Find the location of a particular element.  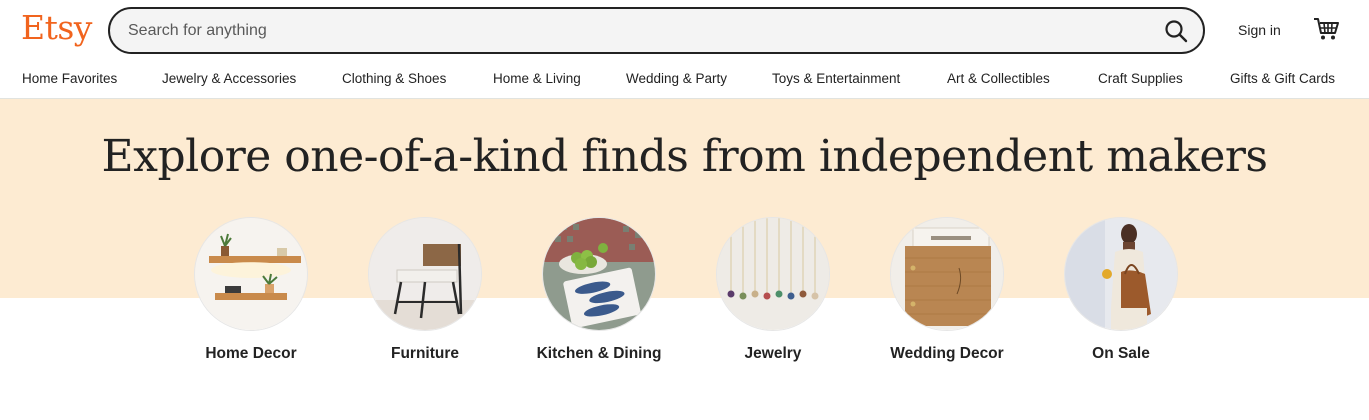

site-header: Etsy Sign in is located at coordinates (684, 31).